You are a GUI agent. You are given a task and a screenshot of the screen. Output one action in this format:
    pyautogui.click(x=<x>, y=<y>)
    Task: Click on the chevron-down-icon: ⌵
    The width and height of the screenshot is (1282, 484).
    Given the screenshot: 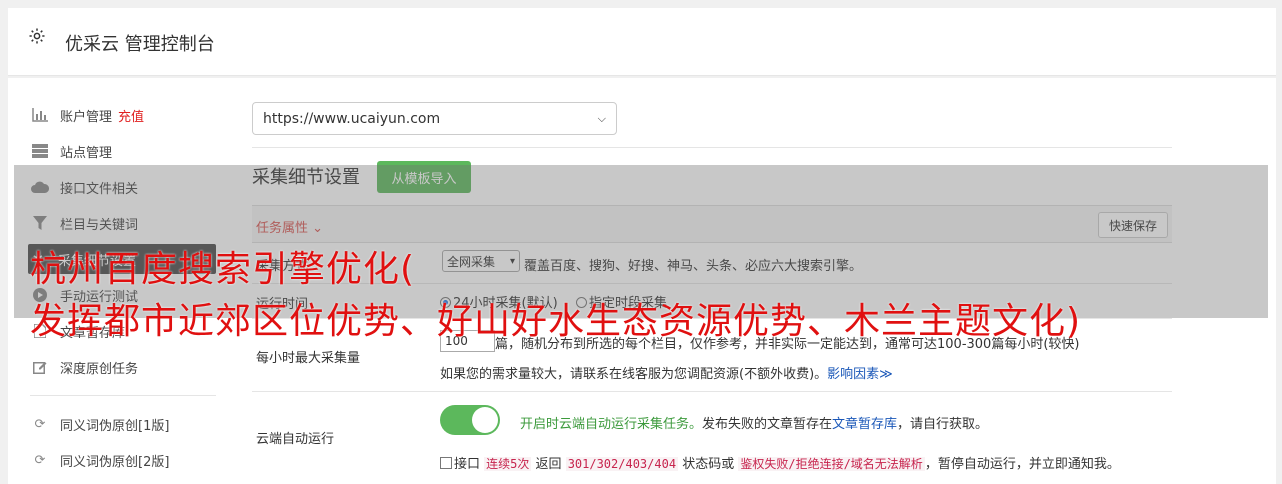 What is the action you would take?
    pyautogui.click(x=601, y=118)
    